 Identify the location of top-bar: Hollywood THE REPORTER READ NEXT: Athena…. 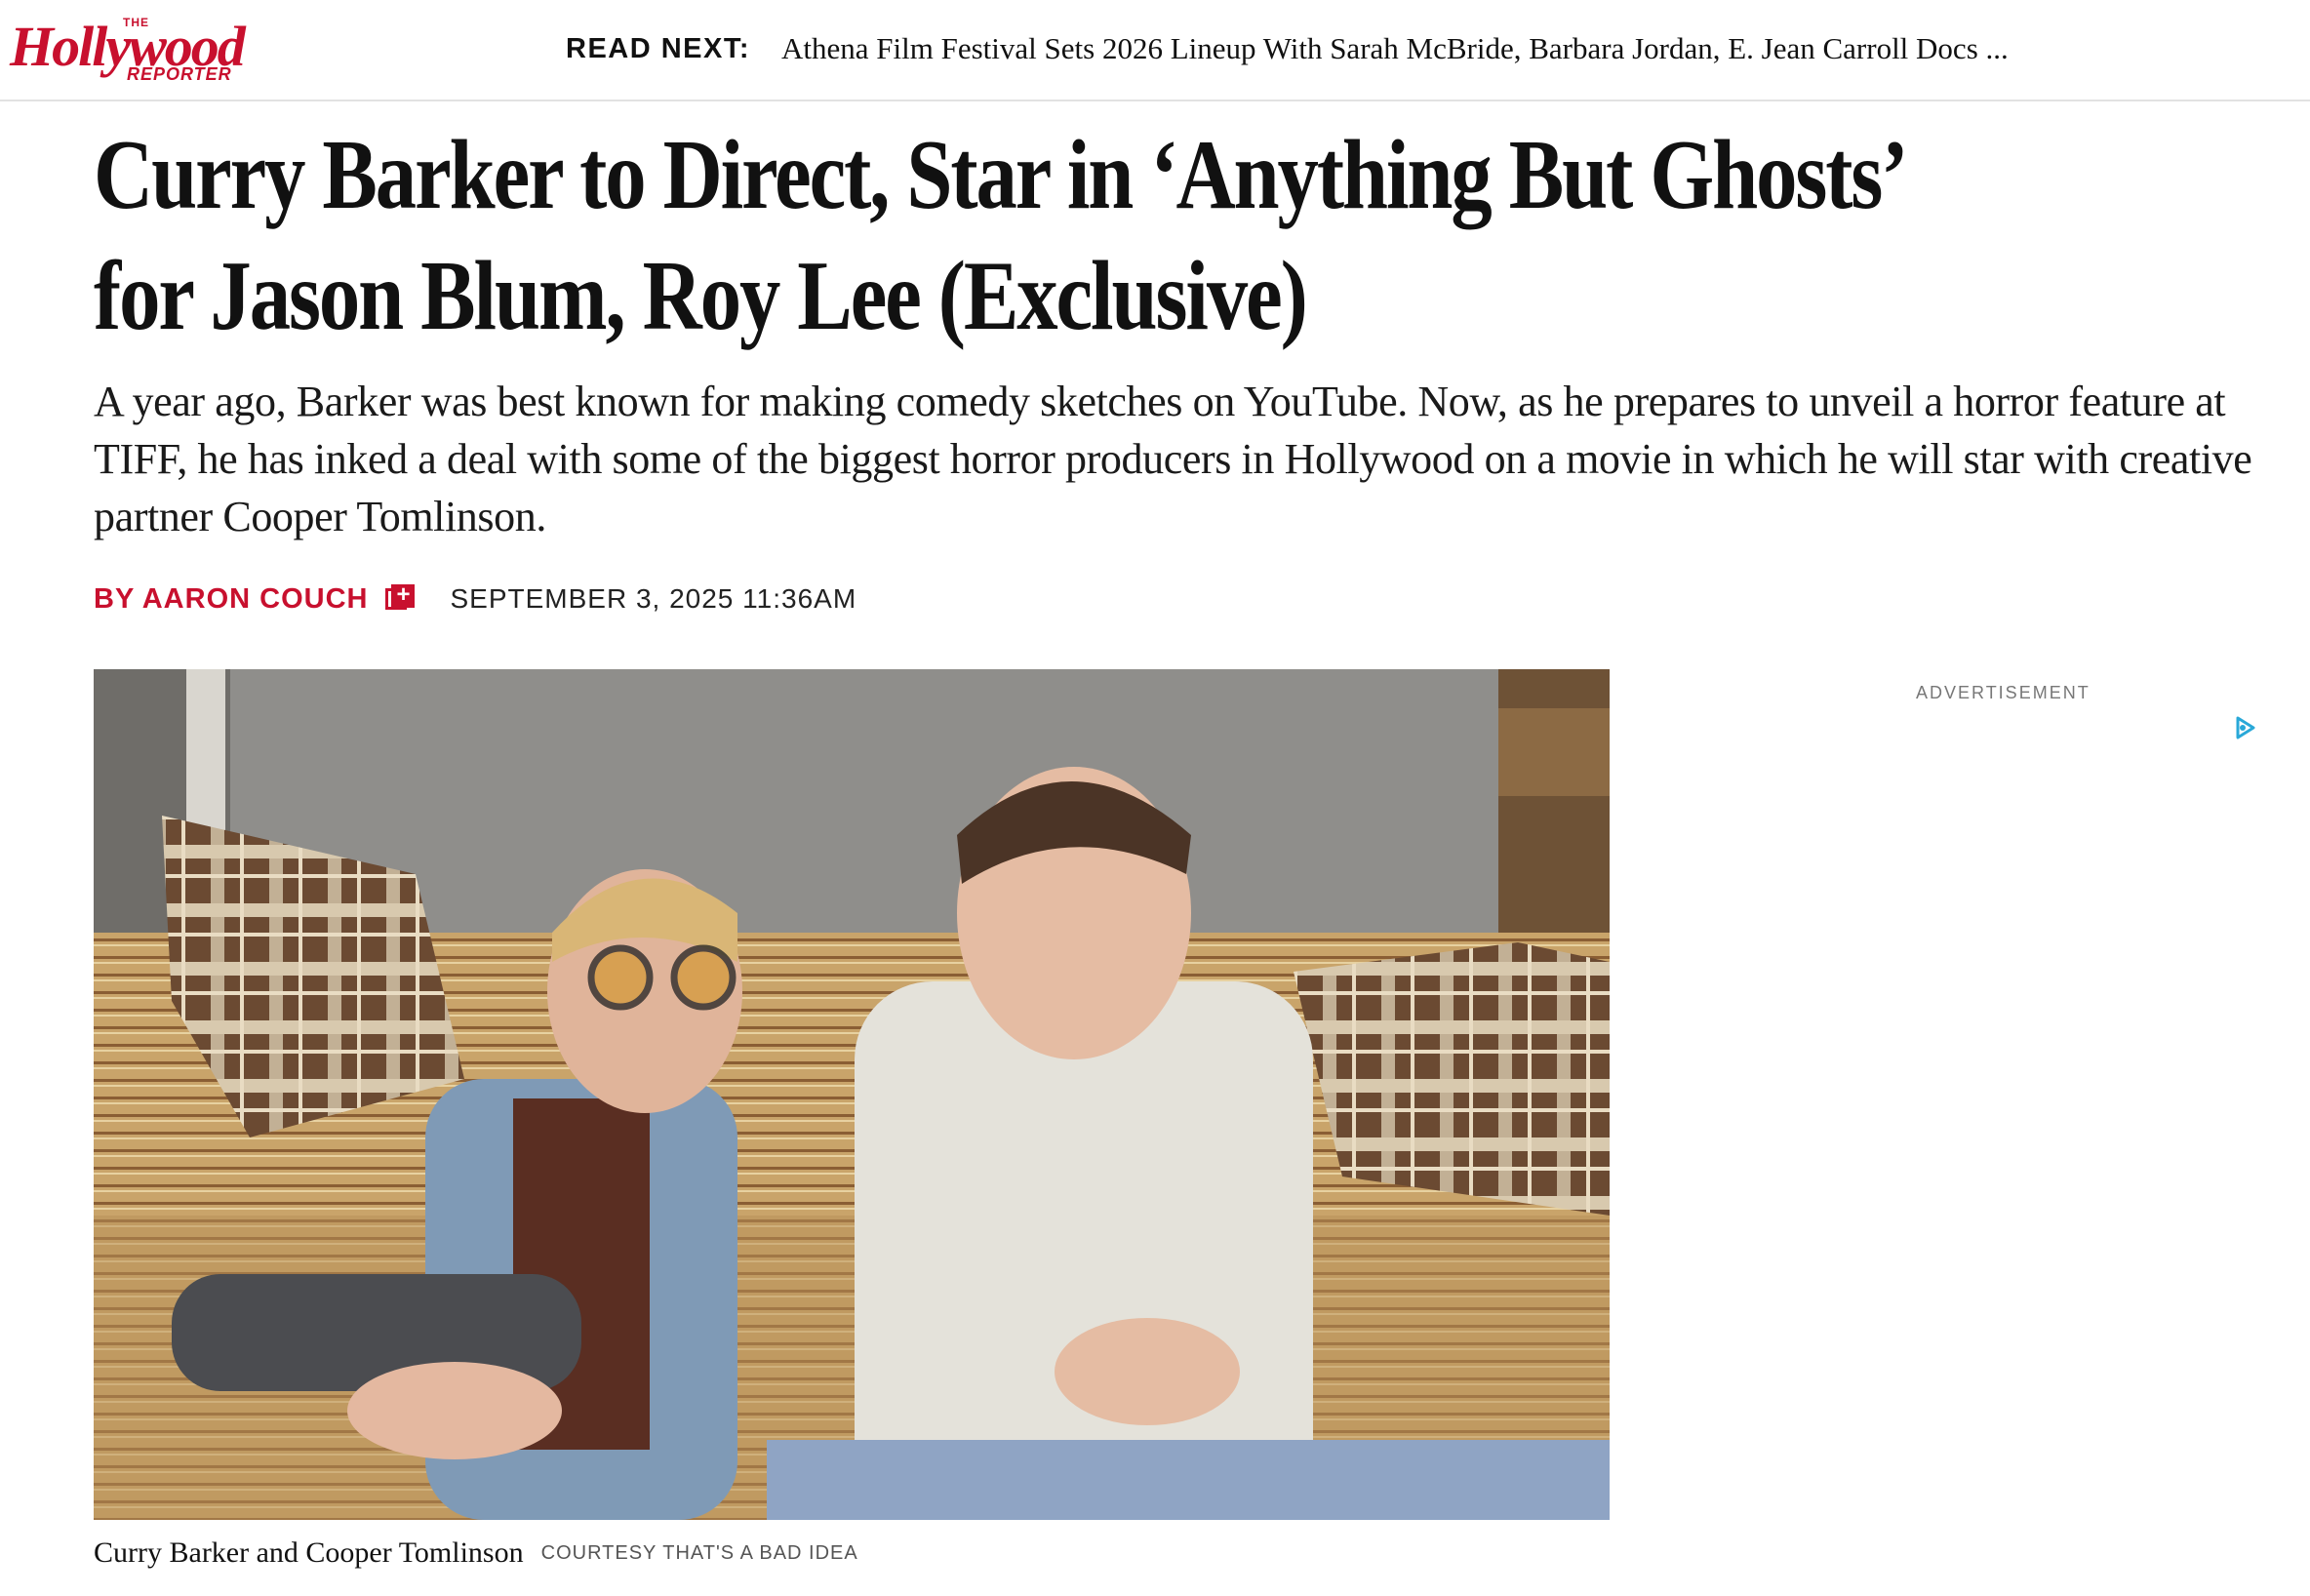
(1155, 51).